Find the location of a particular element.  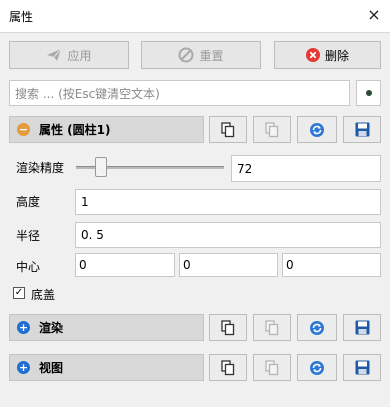

collapse-icon: − is located at coordinates (23, 129).